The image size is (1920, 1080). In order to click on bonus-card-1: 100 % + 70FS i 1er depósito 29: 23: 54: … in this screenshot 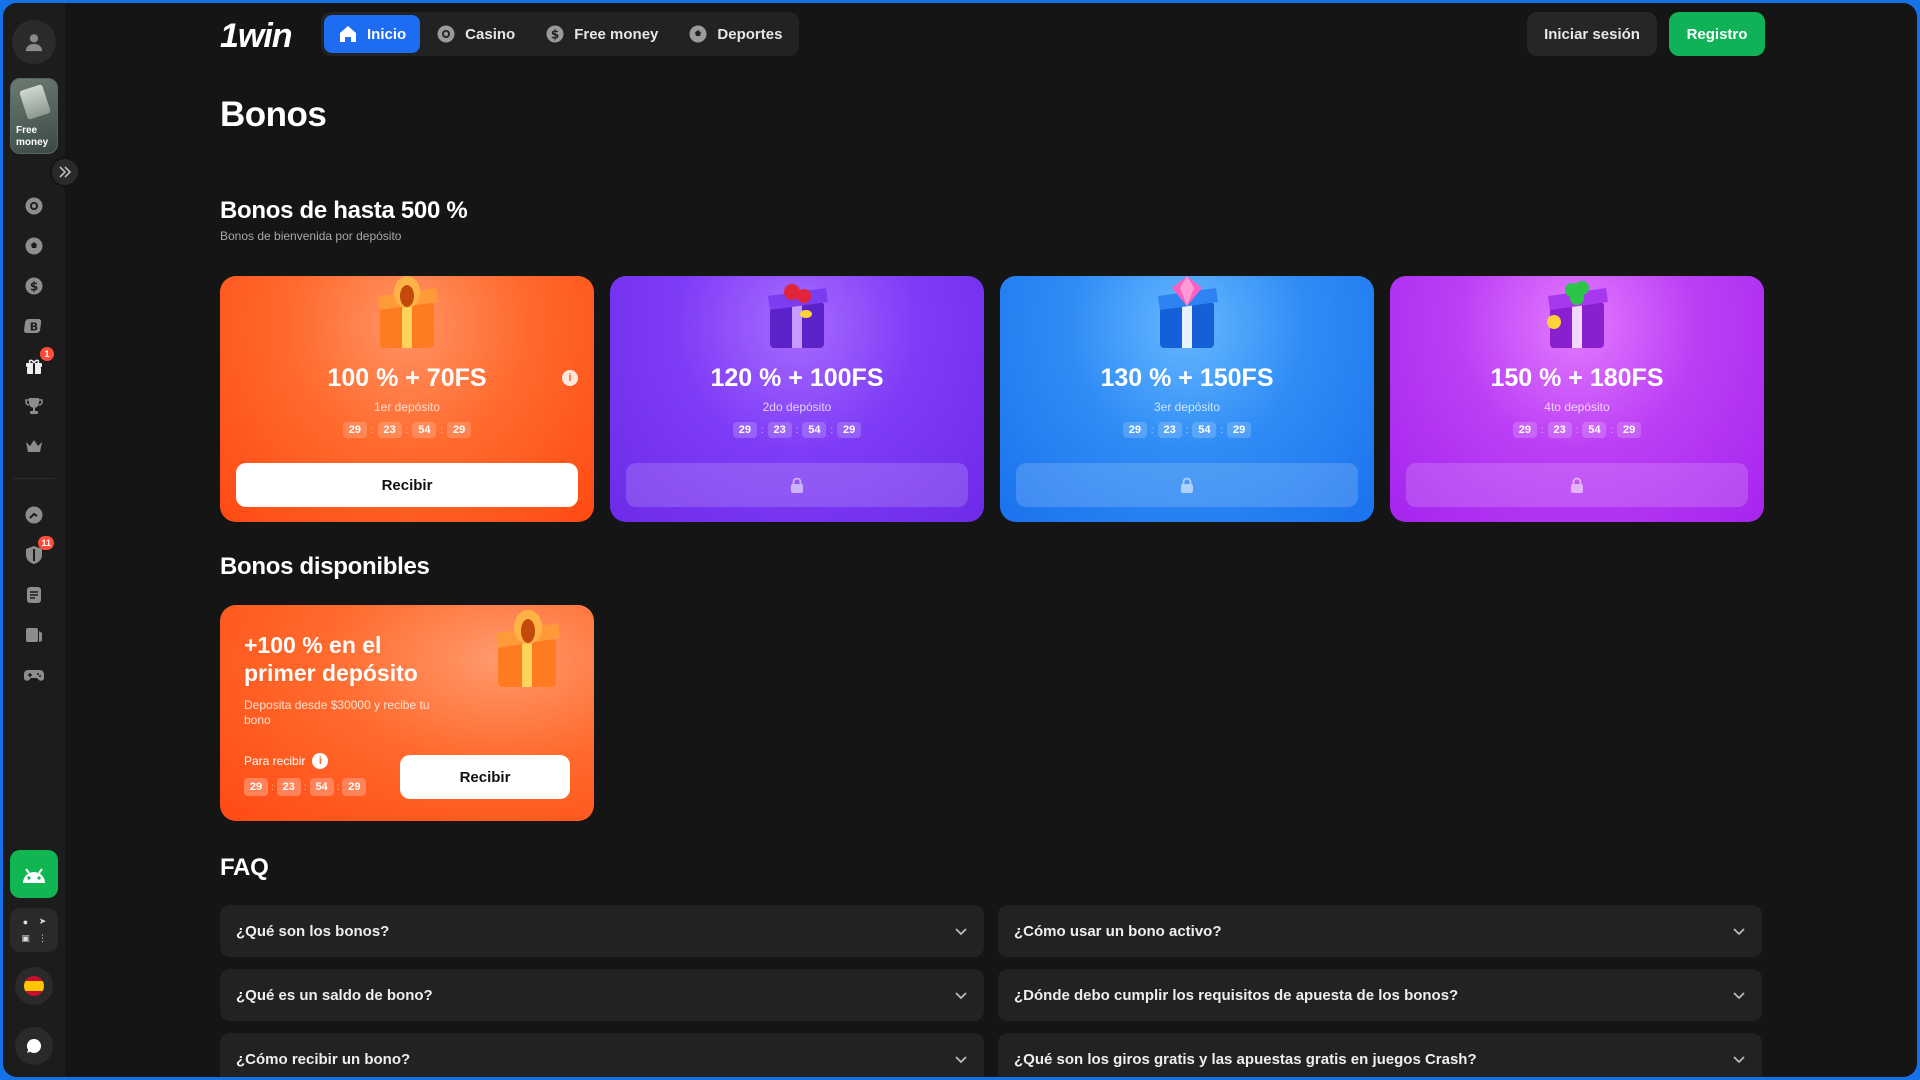, I will do `click(407, 399)`.